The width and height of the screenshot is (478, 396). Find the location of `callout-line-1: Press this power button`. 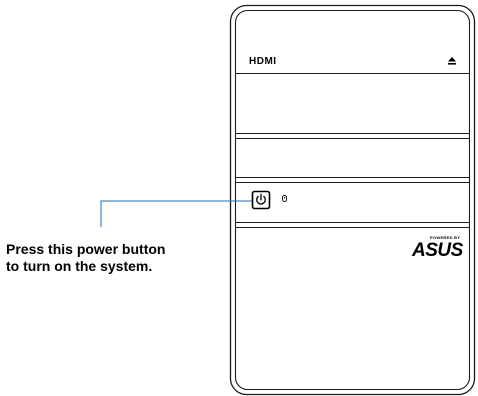

callout-line-1: Press this power button is located at coordinates (86, 249).